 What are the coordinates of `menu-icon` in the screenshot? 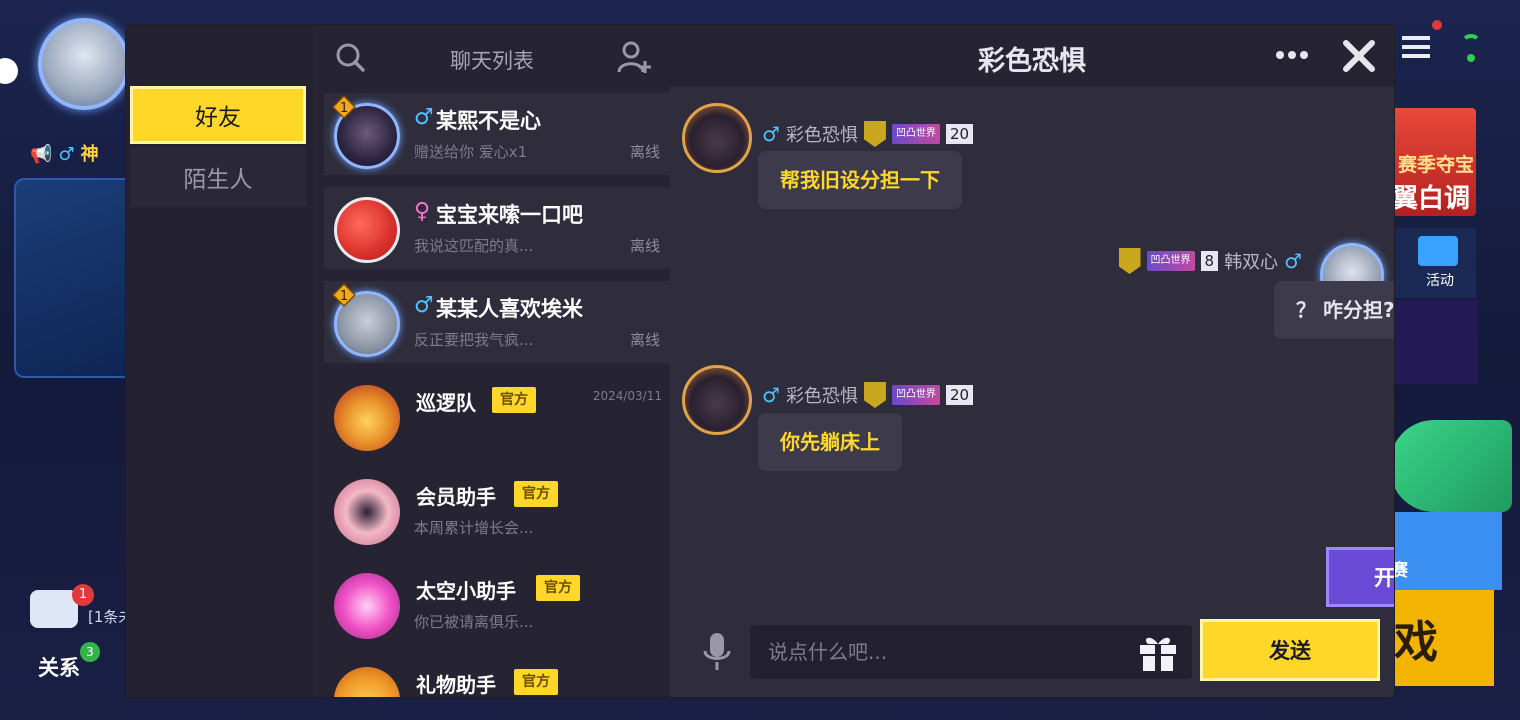 It's located at (1416, 47).